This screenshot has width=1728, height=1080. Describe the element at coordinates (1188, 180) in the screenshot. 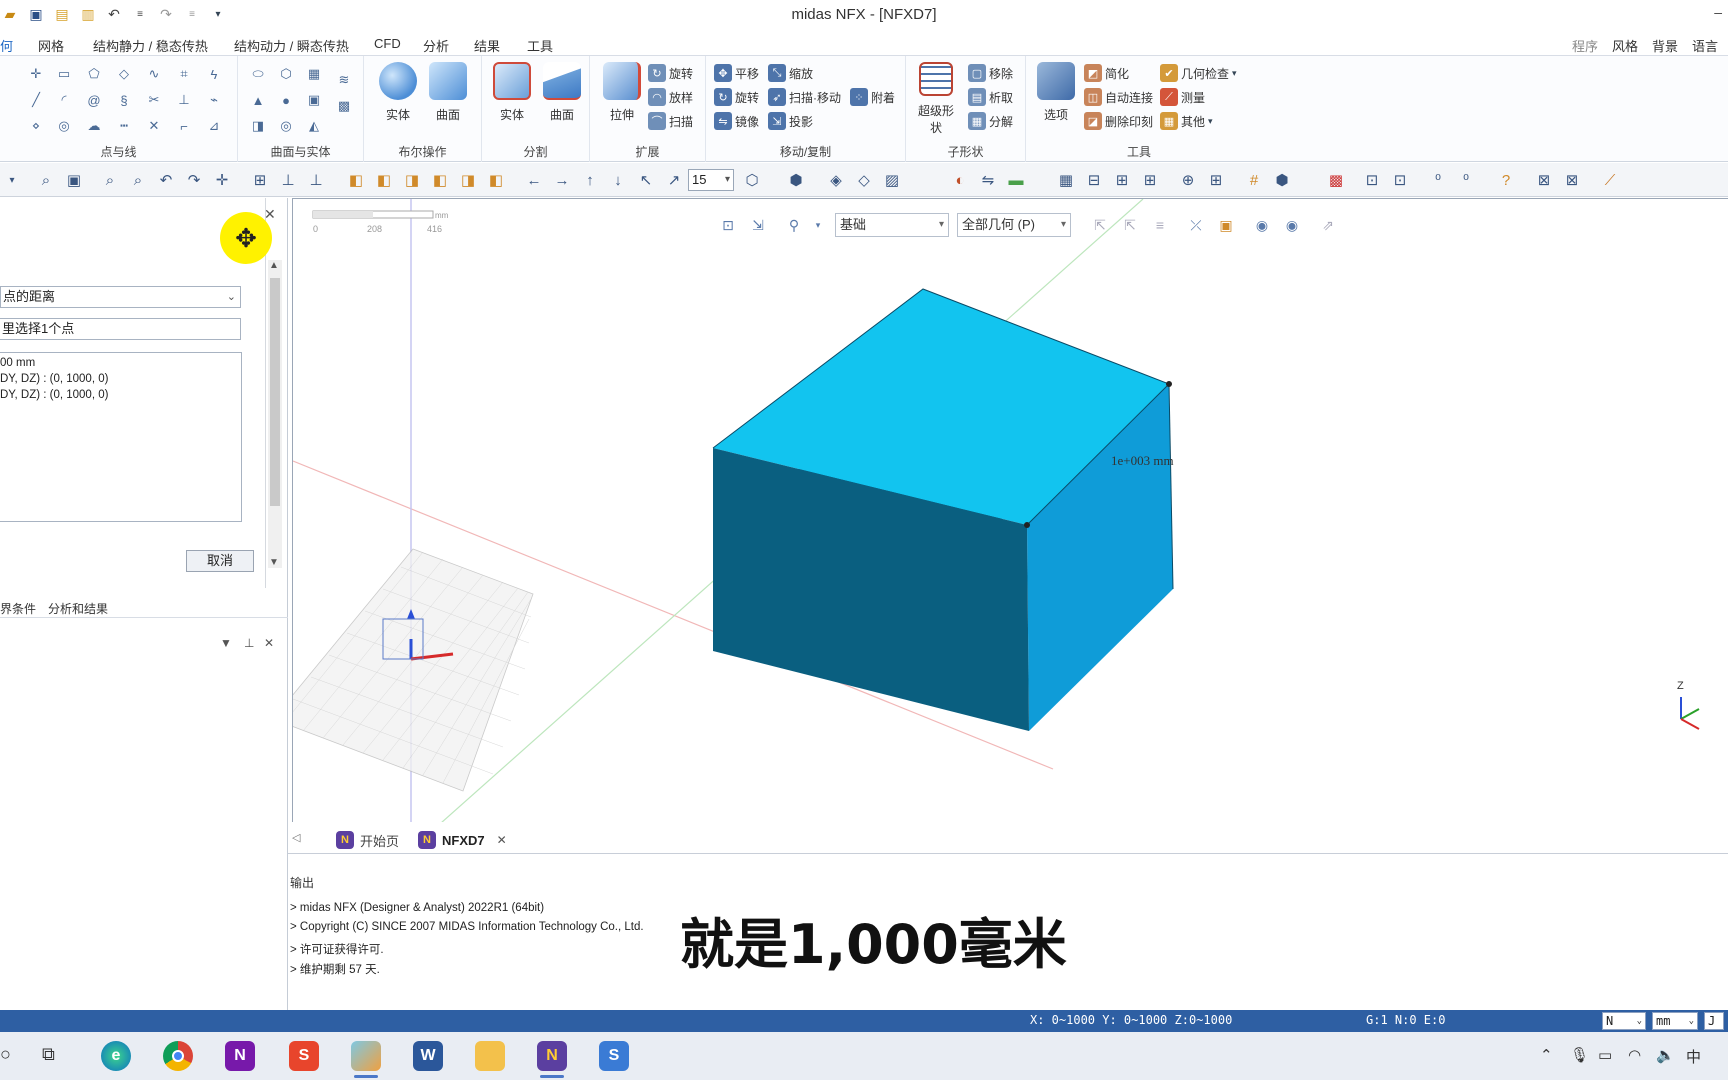

I see `snap-icon: ⊕` at that location.